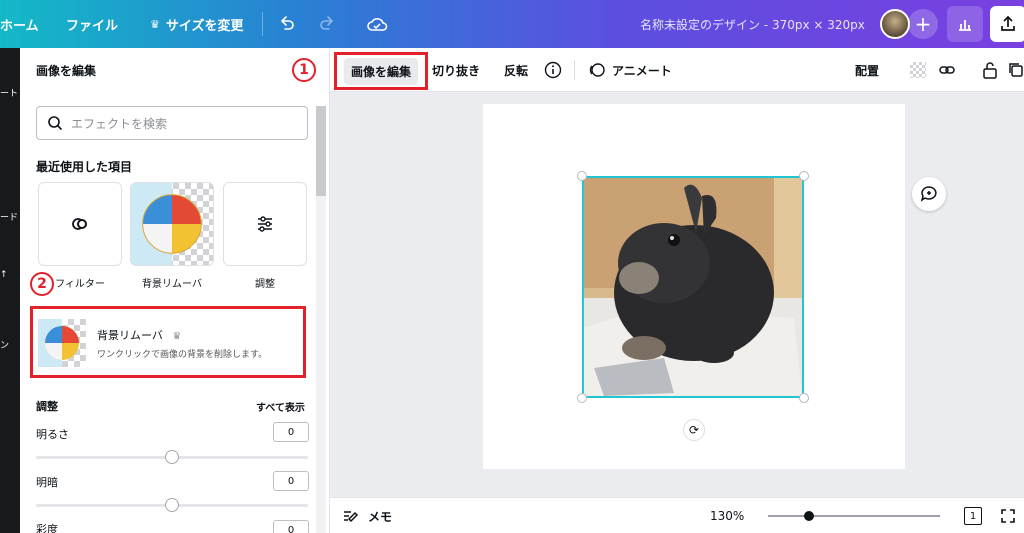 This screenshot has width=1024, height=533. I want to click on redo-icon, so click(326, 23).